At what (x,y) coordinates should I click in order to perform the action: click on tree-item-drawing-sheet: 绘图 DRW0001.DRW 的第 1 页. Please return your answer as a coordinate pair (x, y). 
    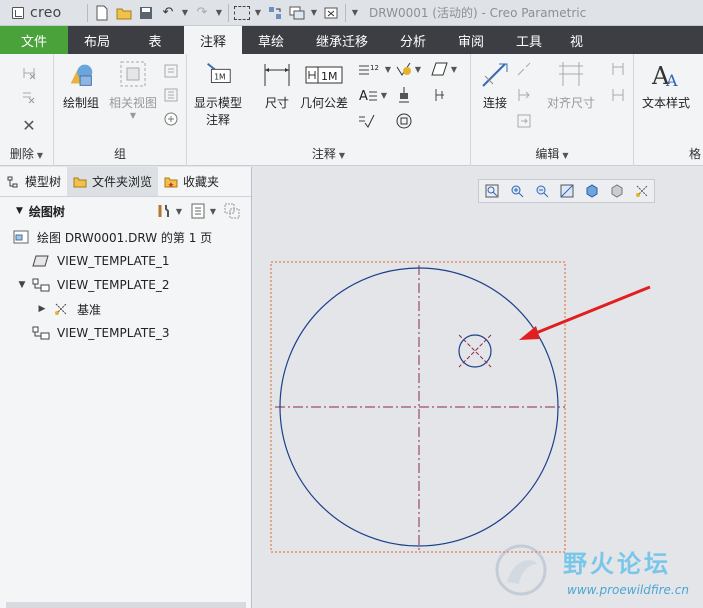
    Looking at the image, I should click on (125, 237).